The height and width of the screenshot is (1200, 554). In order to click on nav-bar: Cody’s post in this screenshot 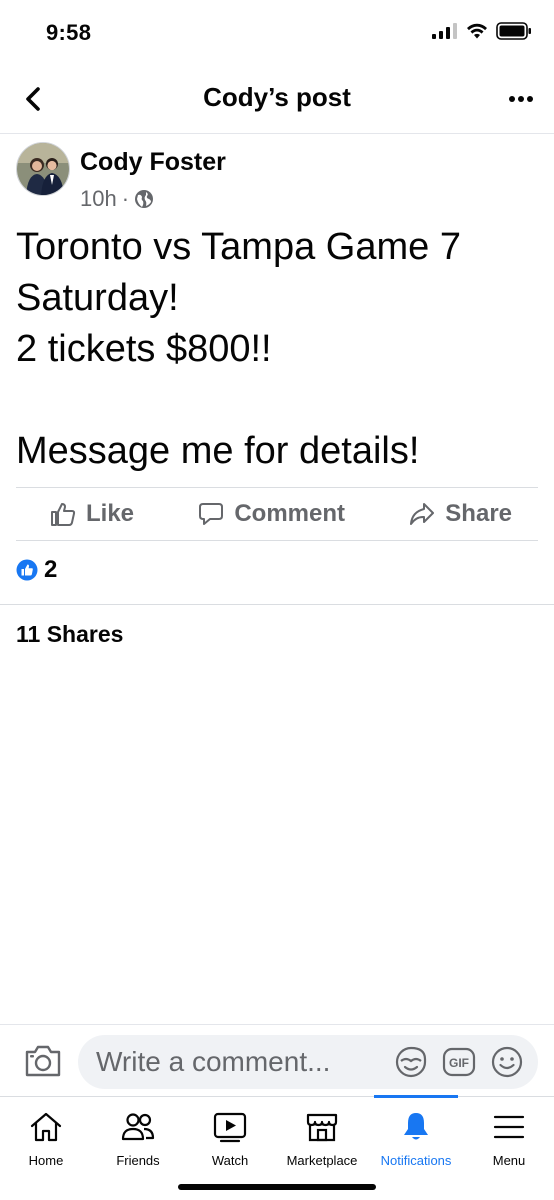, I will do `click(277, 99)`.